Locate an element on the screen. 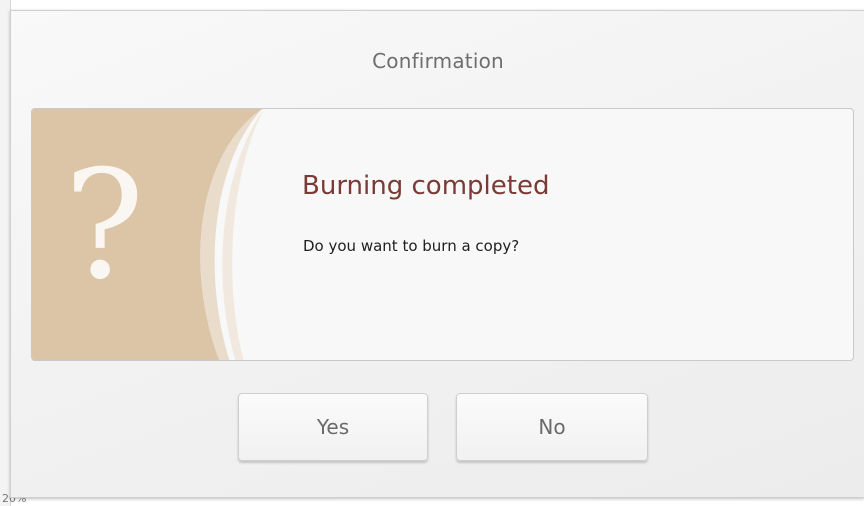  dialog-title: Confirmation is located at coordinates (438, 61).